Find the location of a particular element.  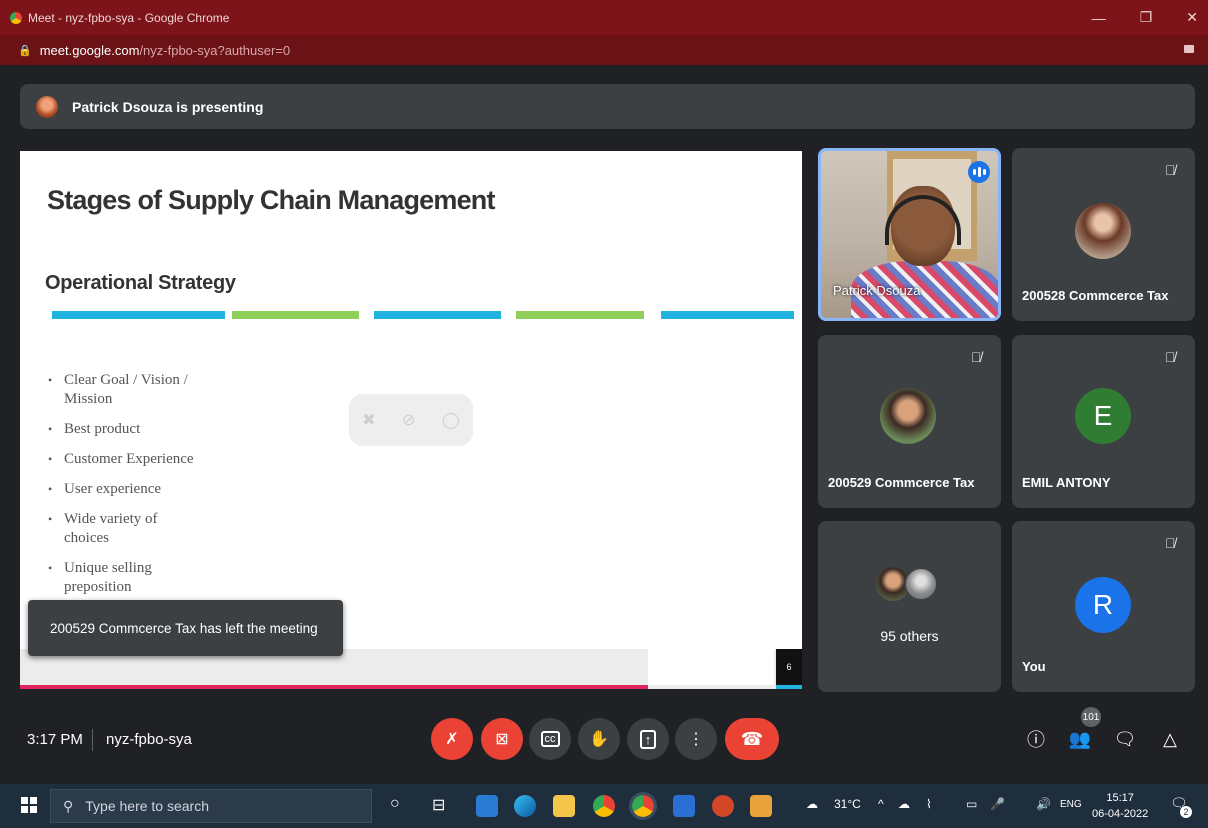

participant-name: 200529 Commcerce Tax is located at coordinates (901, 482).